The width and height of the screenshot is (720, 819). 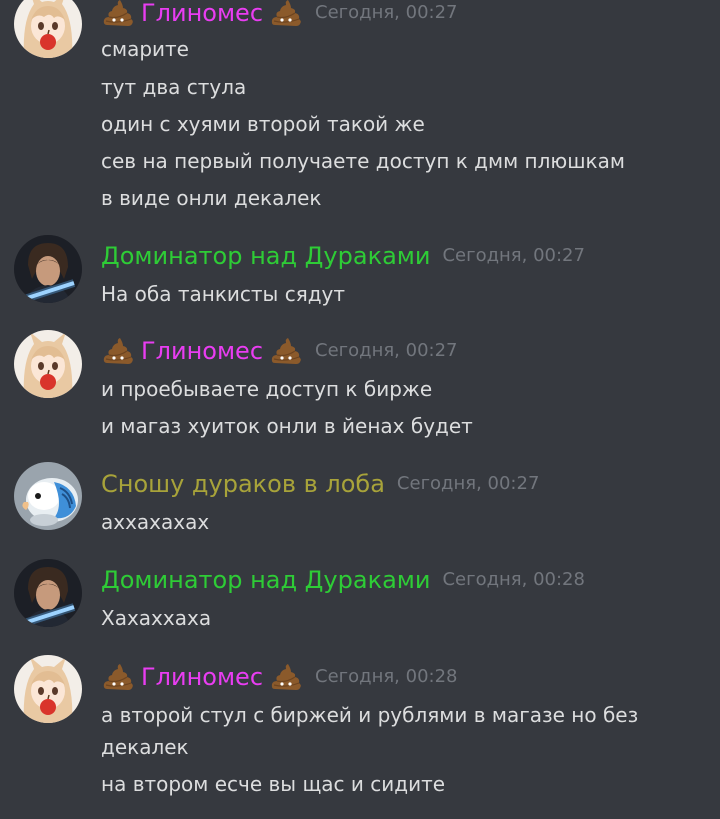 I want to click on avatar-parrot, so click(x=48, y=496).